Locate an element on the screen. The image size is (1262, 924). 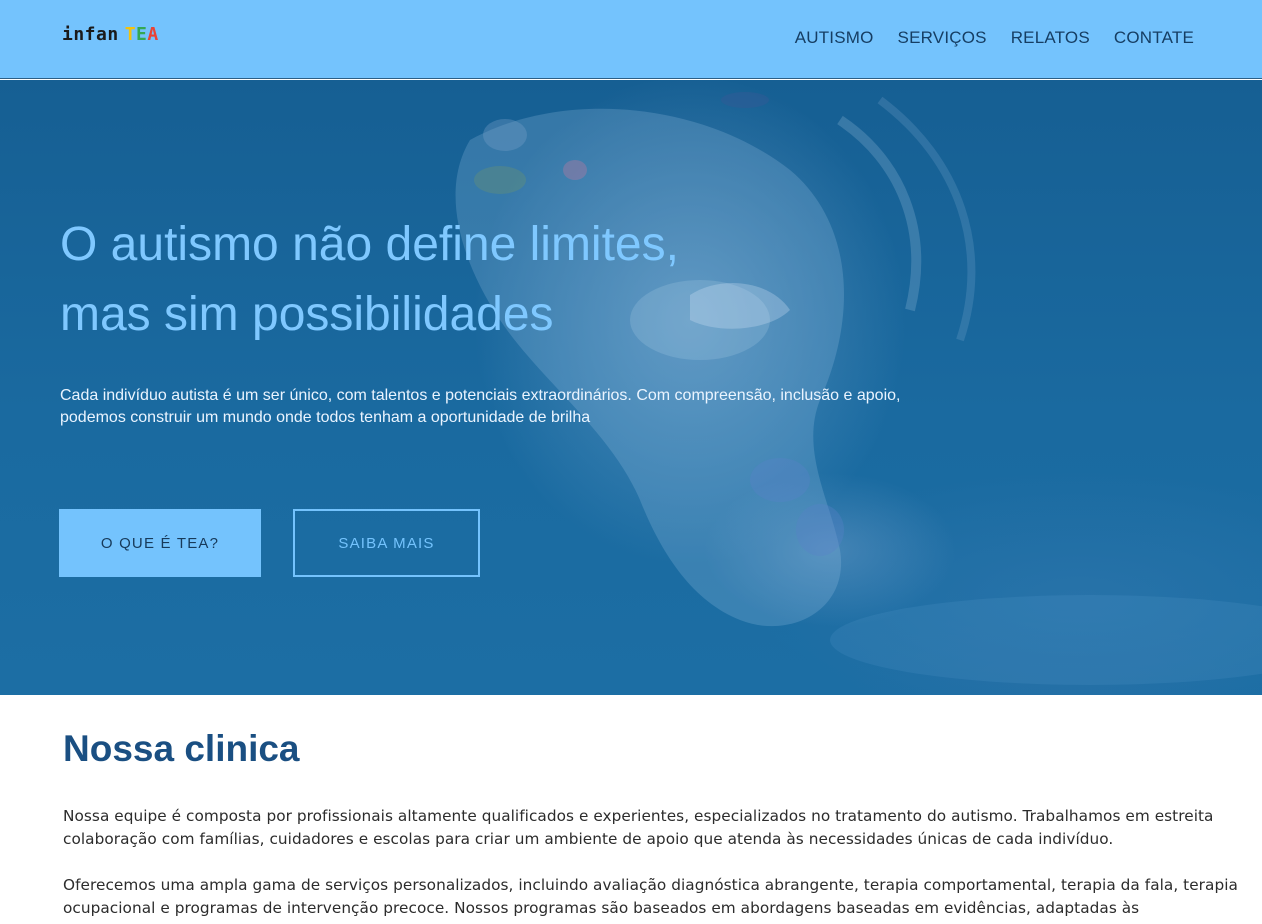
logo-letter-a: A is located at coordinates (153, 34).